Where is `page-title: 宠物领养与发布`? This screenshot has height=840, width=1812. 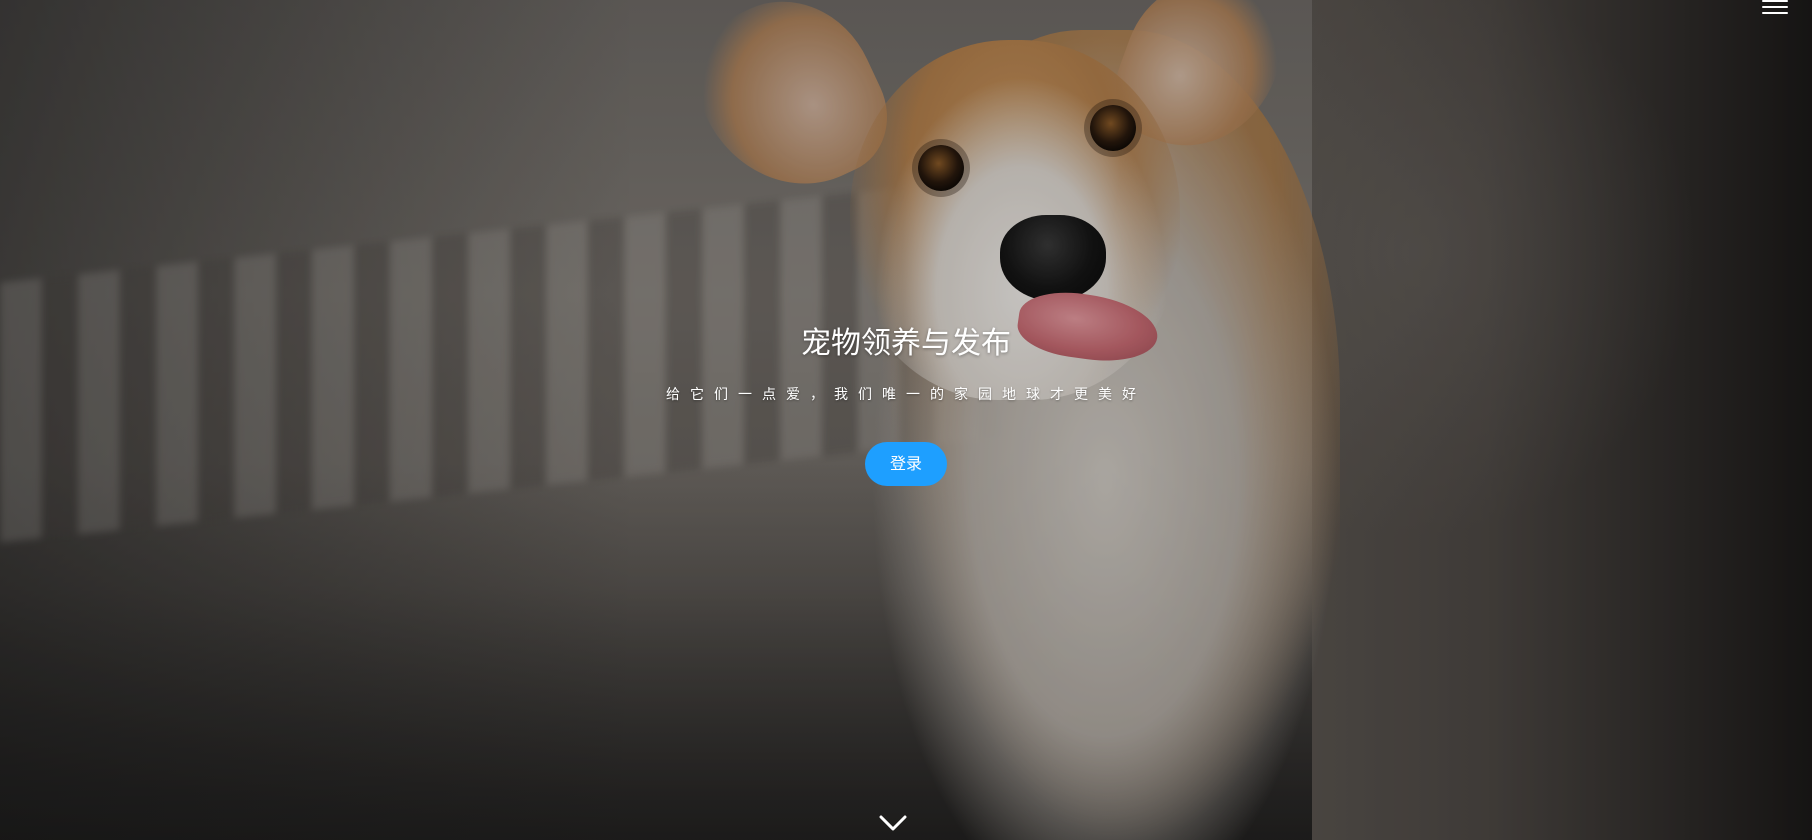 page-title: 宠物领养与发布 is located at coordinates (906, 343).